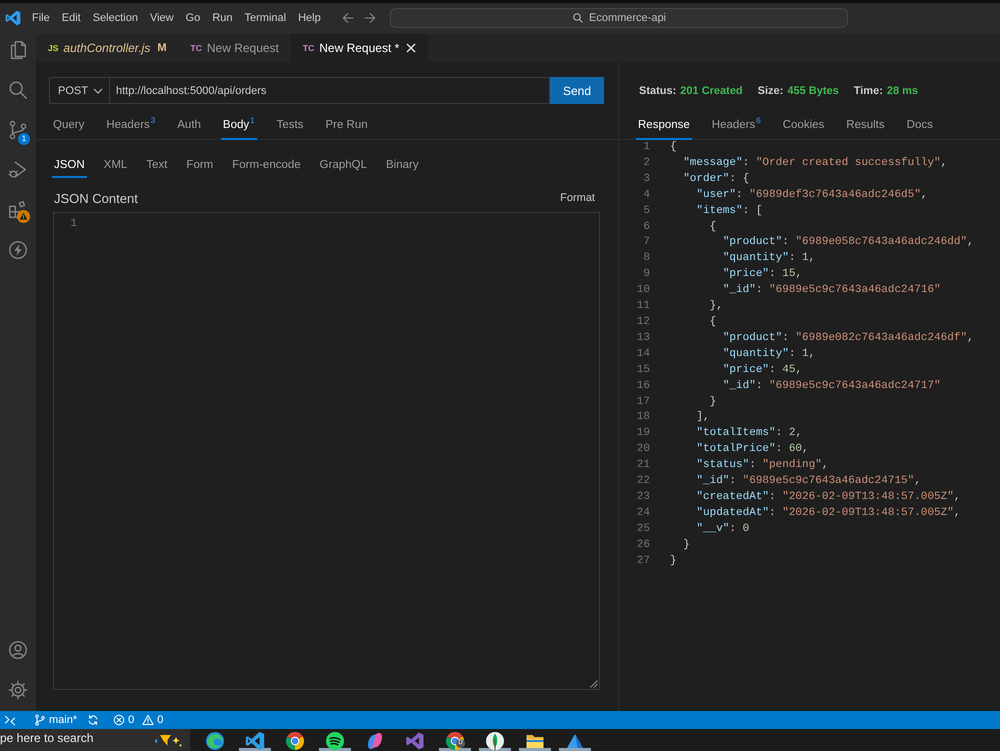 Image resolution: width=1000 pixels, height=751 pixels. What do you see at coordinates (95, 740) in the screenshot?
I see `search-field: pe here to search` at bounding box center [95, 740].